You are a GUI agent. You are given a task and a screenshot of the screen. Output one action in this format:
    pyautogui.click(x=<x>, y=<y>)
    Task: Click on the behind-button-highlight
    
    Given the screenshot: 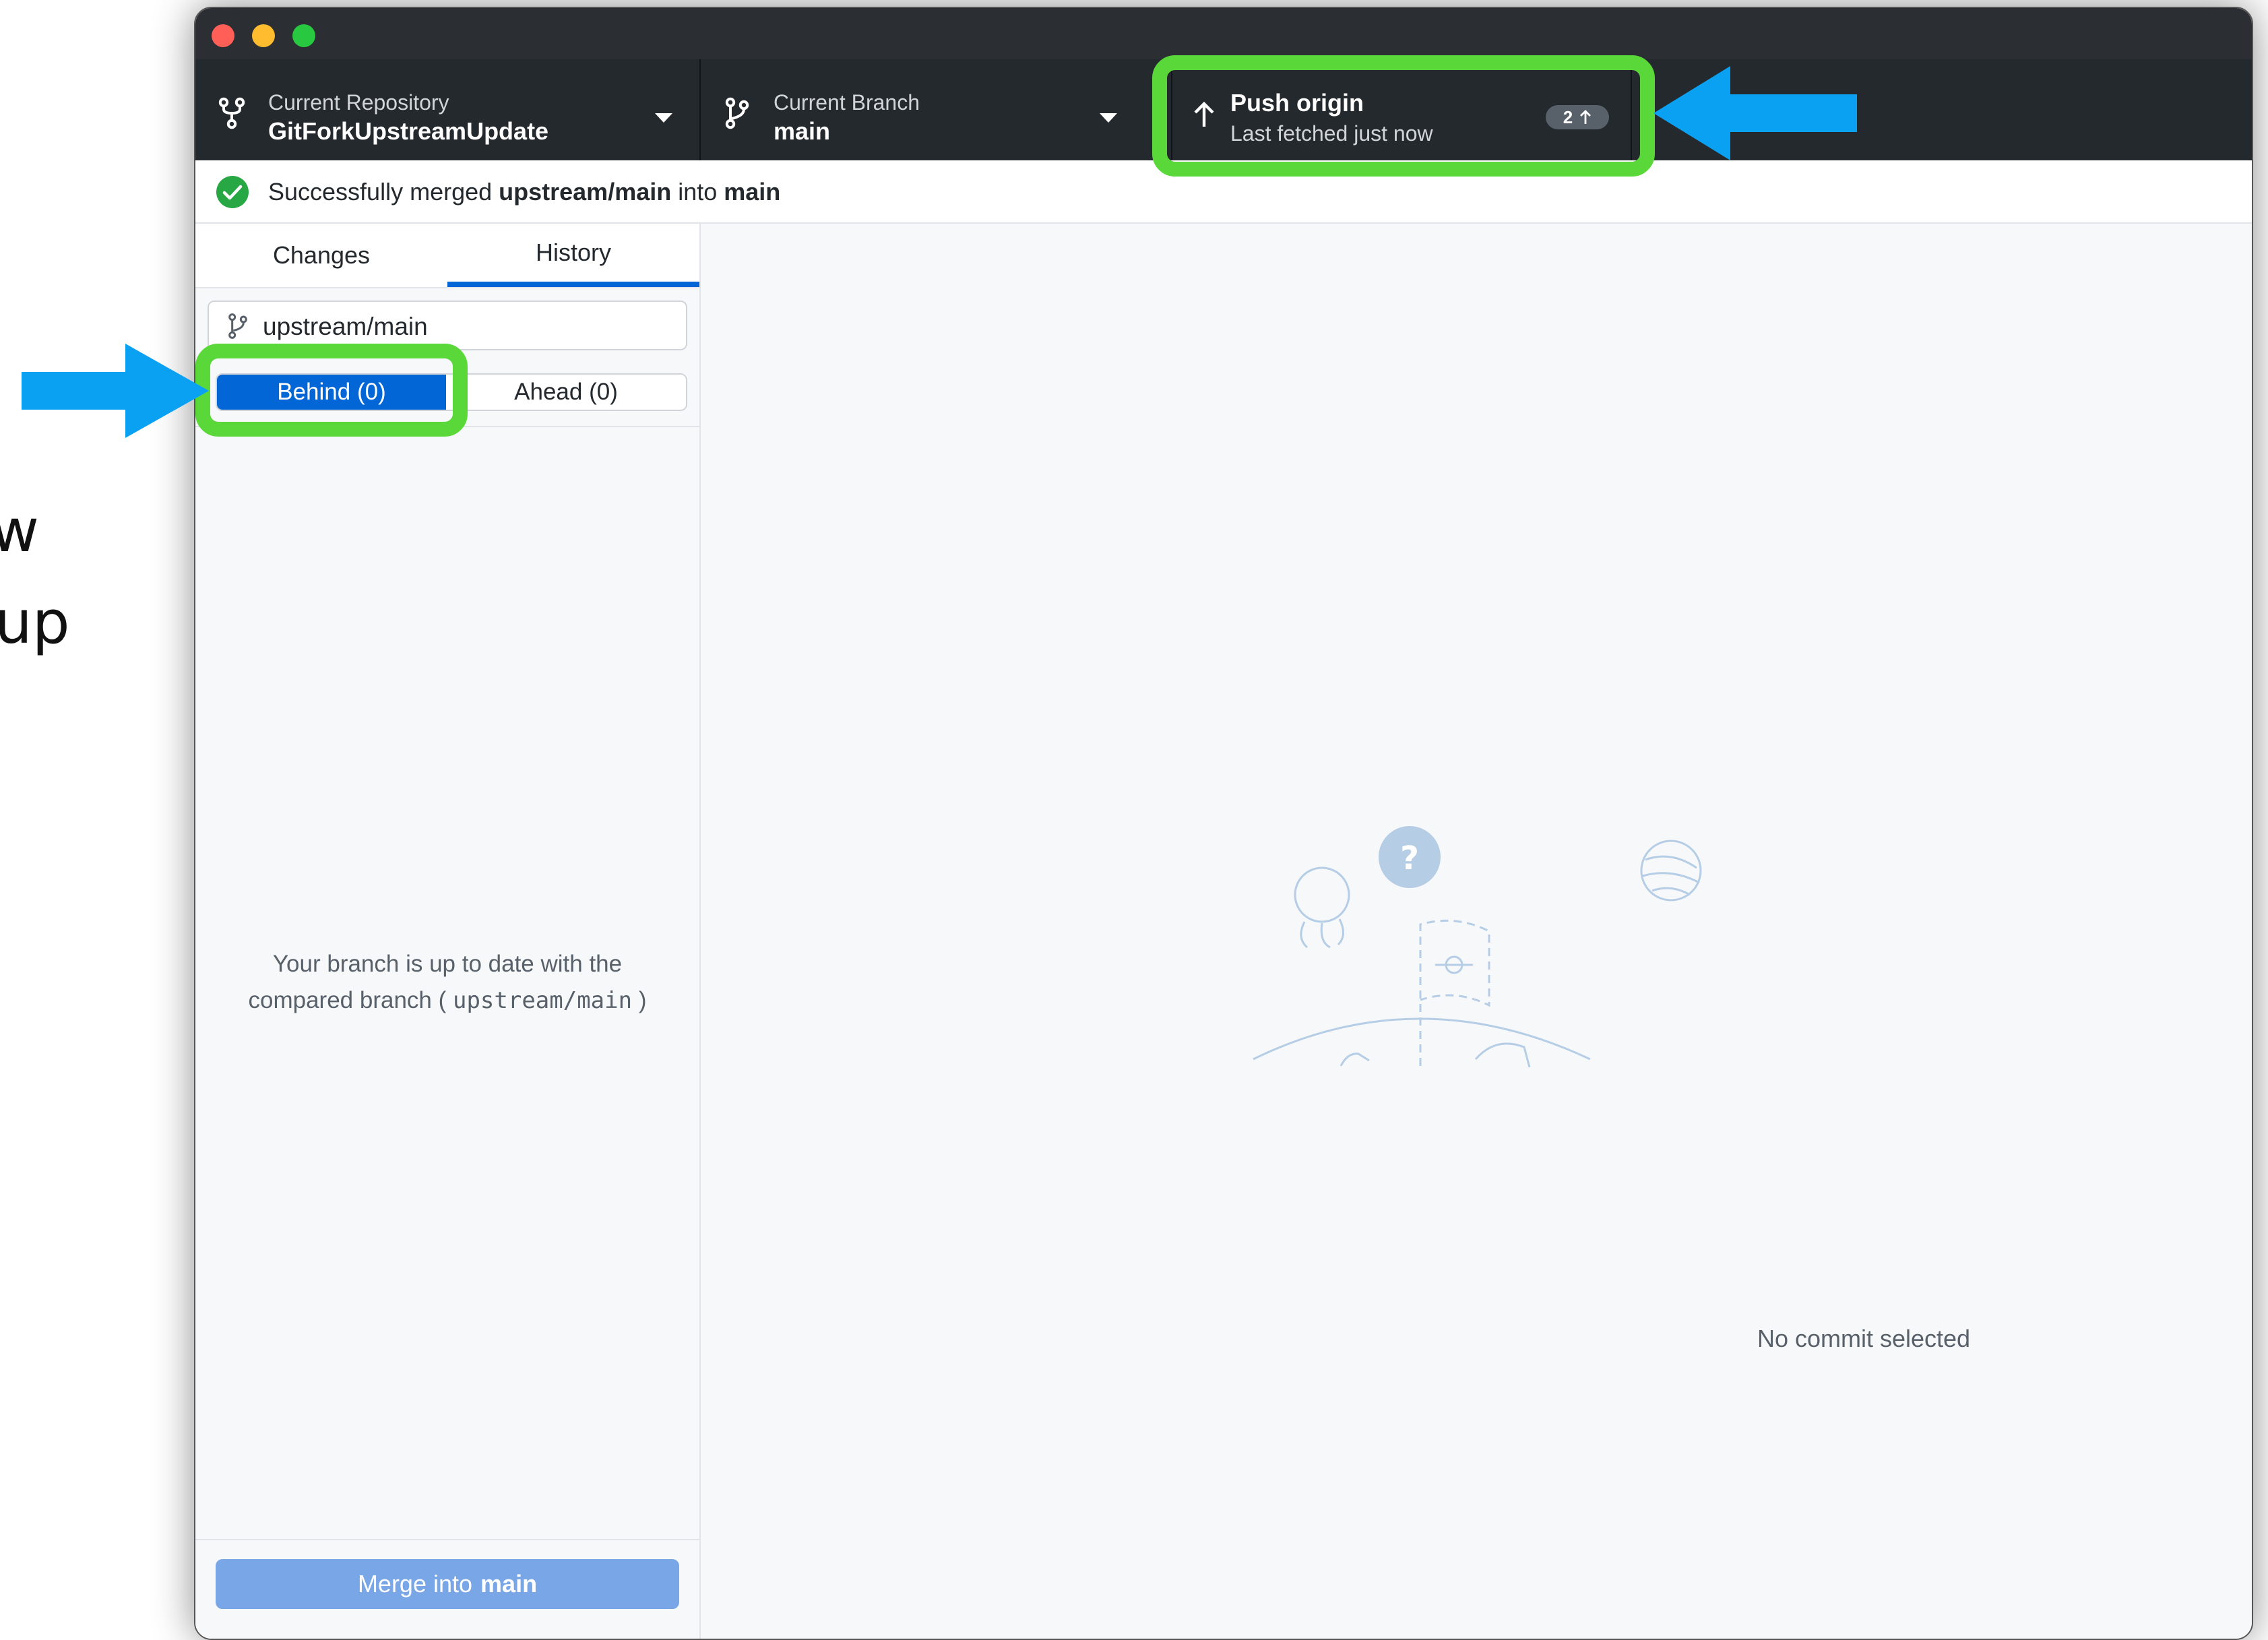 What is the action you would take?
    pyautogui.click(x=331, y=390)
    